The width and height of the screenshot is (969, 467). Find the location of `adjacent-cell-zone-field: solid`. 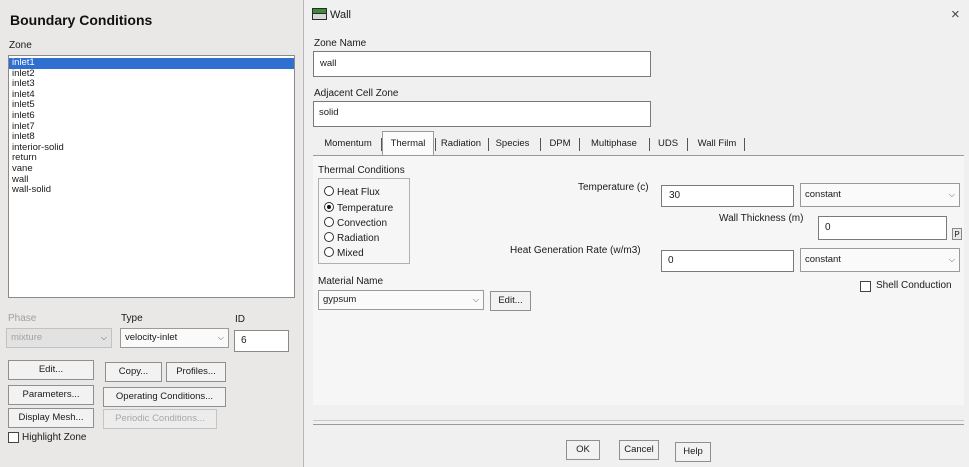

adjacent-cell-zone-field: solid is located at coordinates (482, 114).